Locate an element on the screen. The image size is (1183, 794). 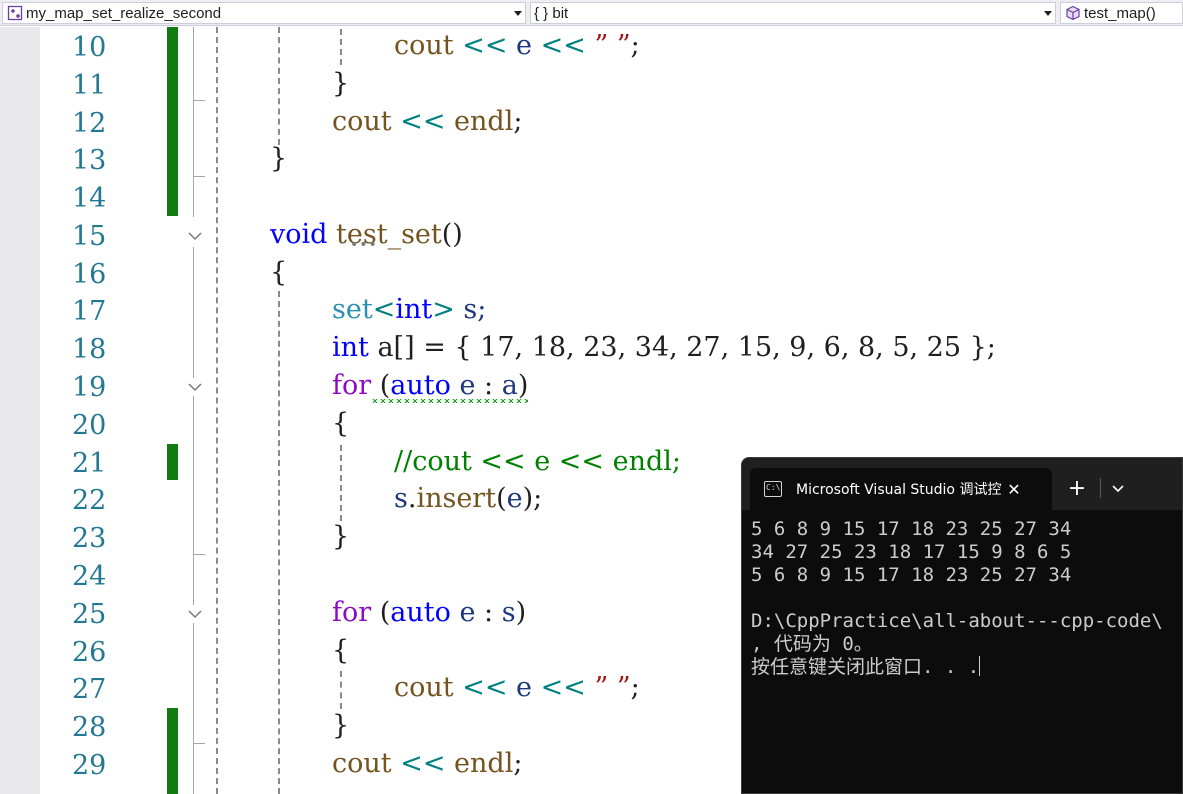
code-line-29: cout << endl; is located at coordinates (427, 764).